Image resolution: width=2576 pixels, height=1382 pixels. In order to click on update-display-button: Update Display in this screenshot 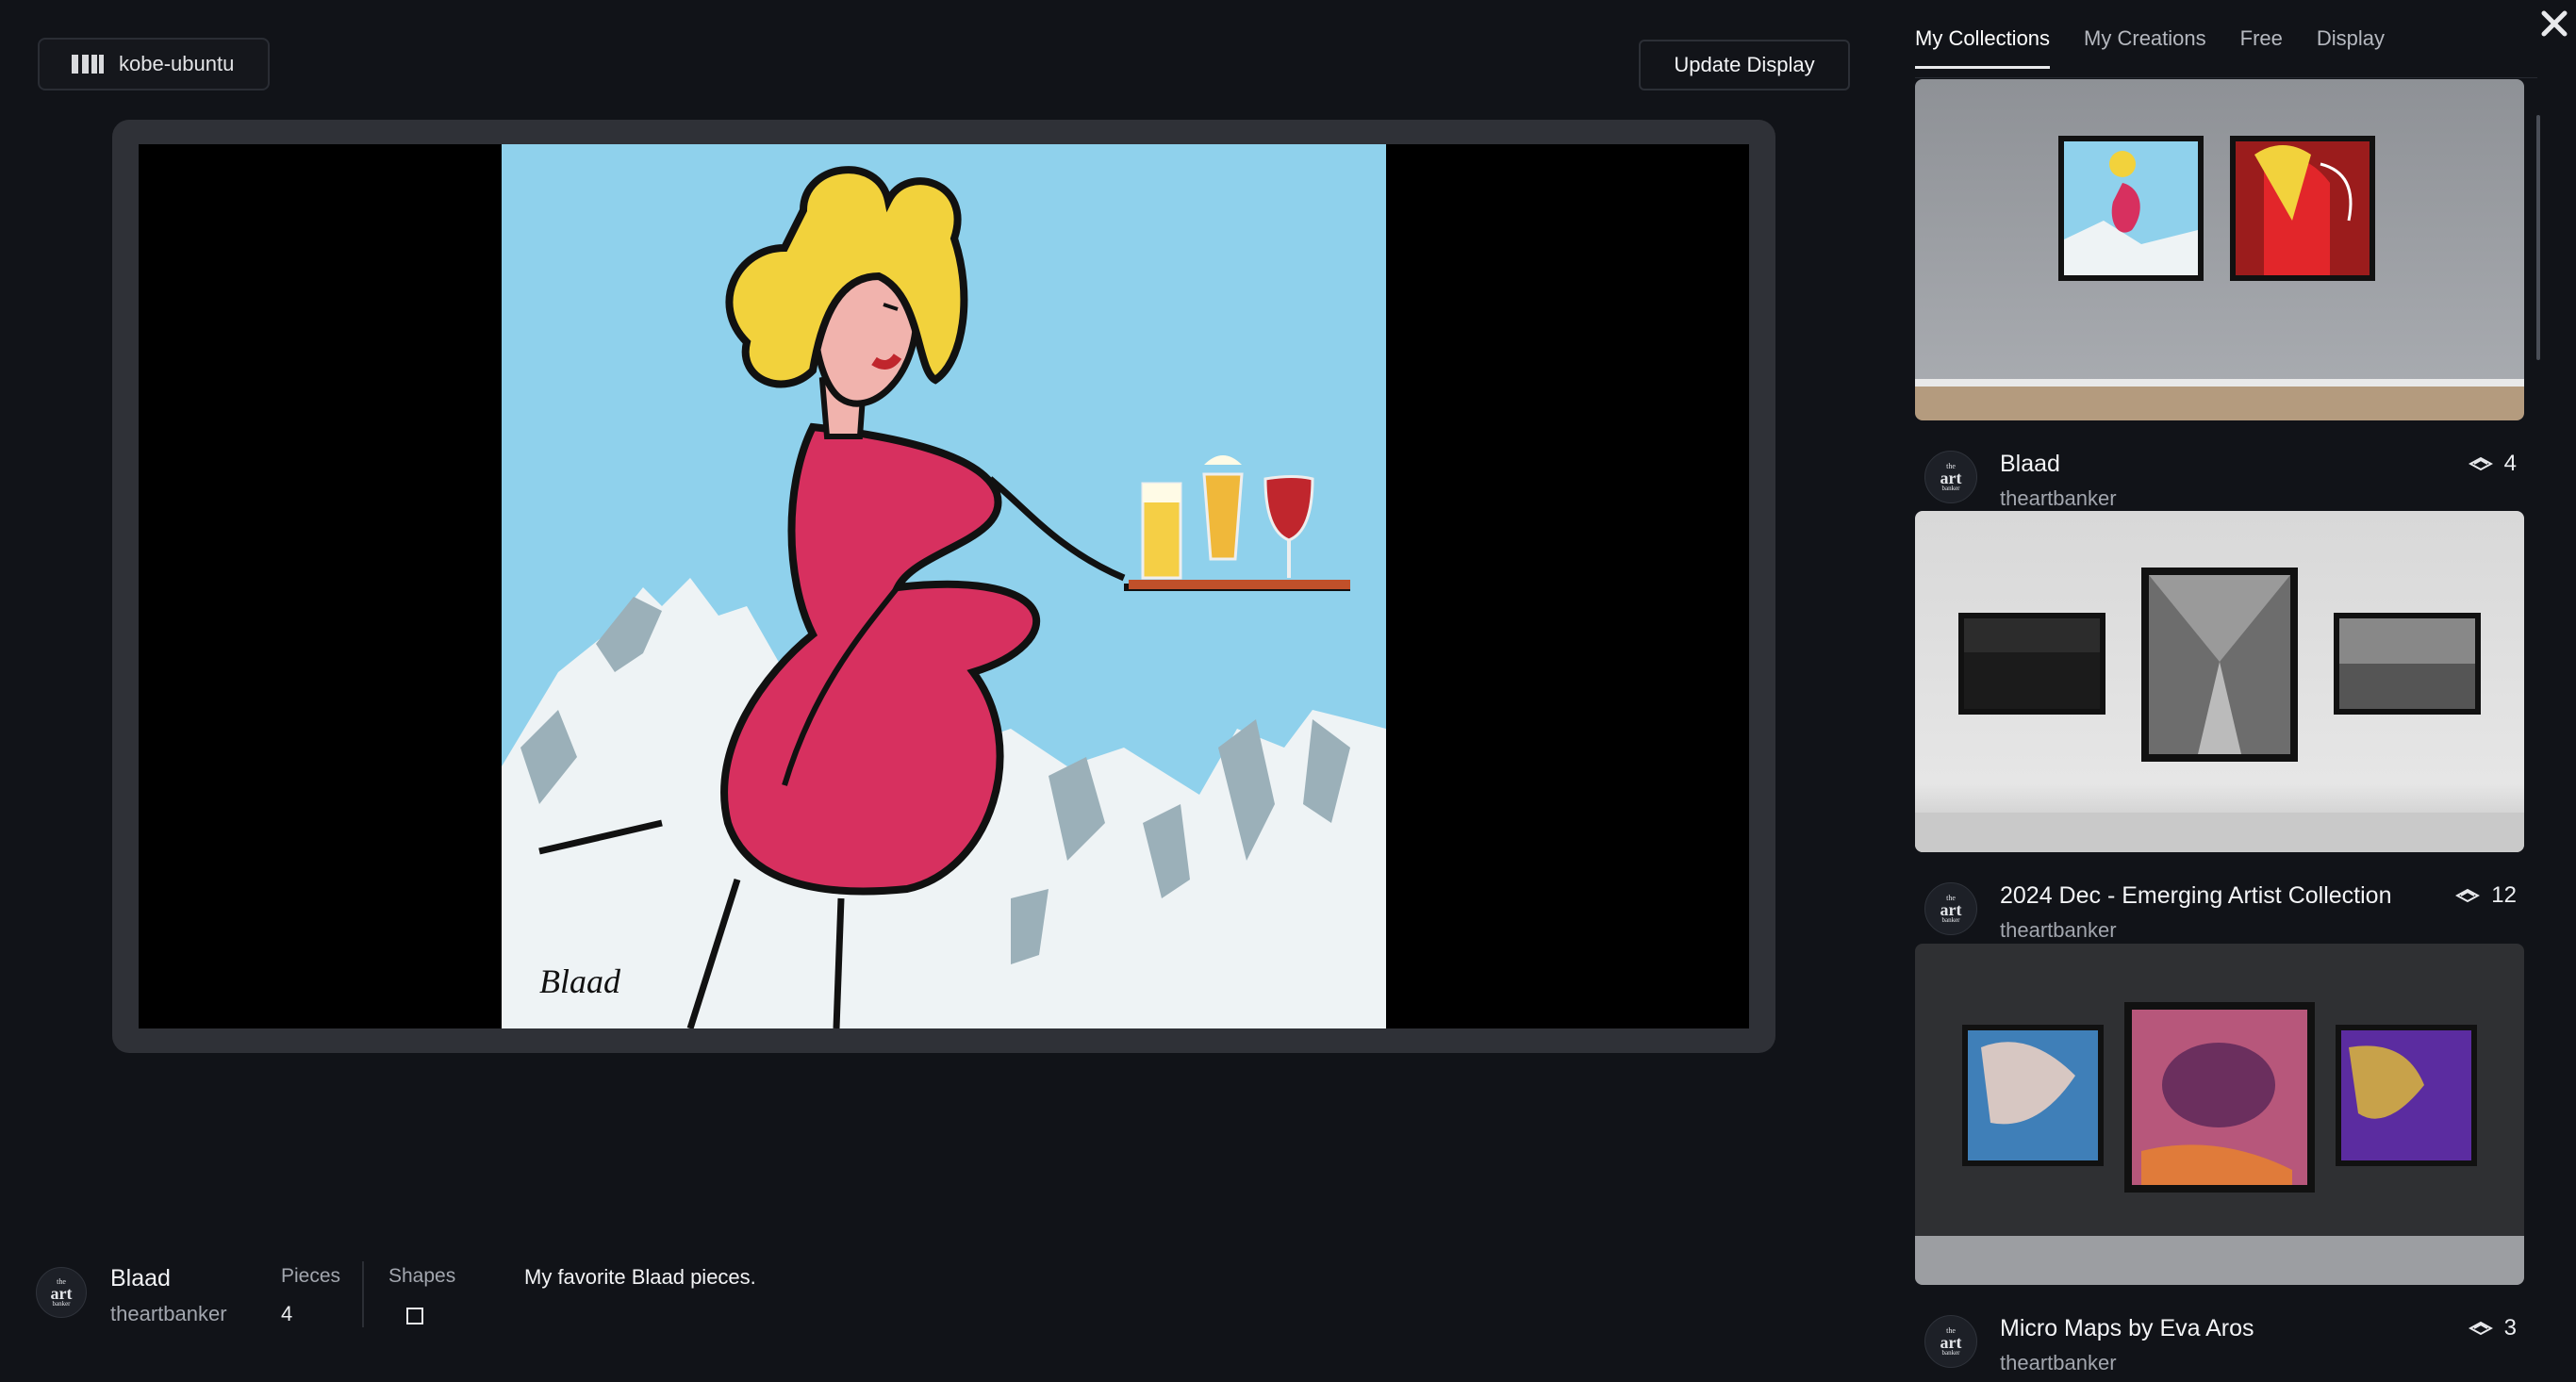, I will do `click(1744, 65)`.